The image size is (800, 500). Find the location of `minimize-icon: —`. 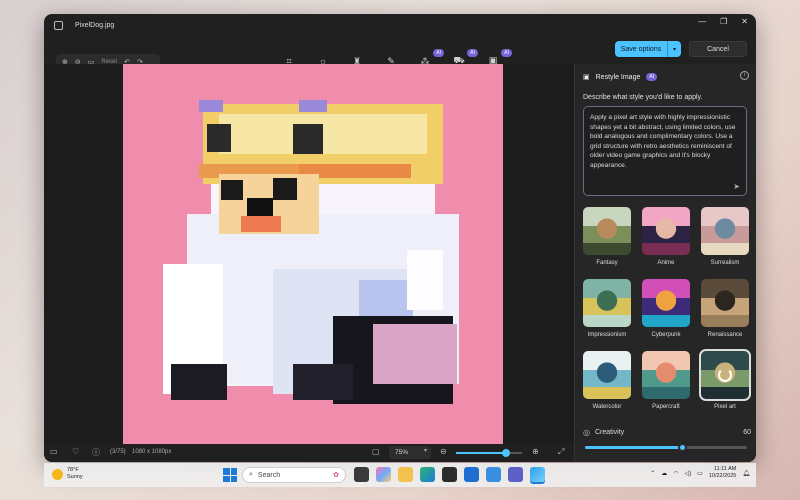

minimize-icon: — is located at coordinates (702, 21).